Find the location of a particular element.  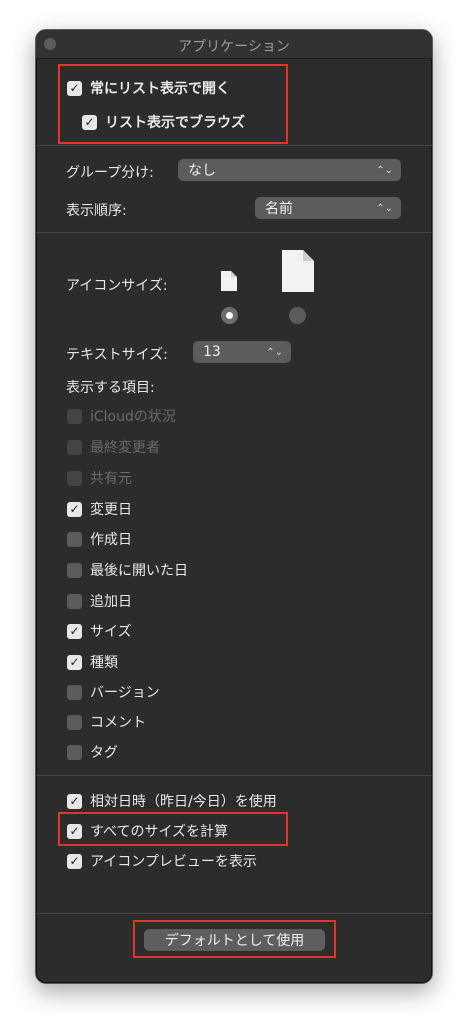

column-option-date-created: 作成日 is located at coordinates (99, 539).